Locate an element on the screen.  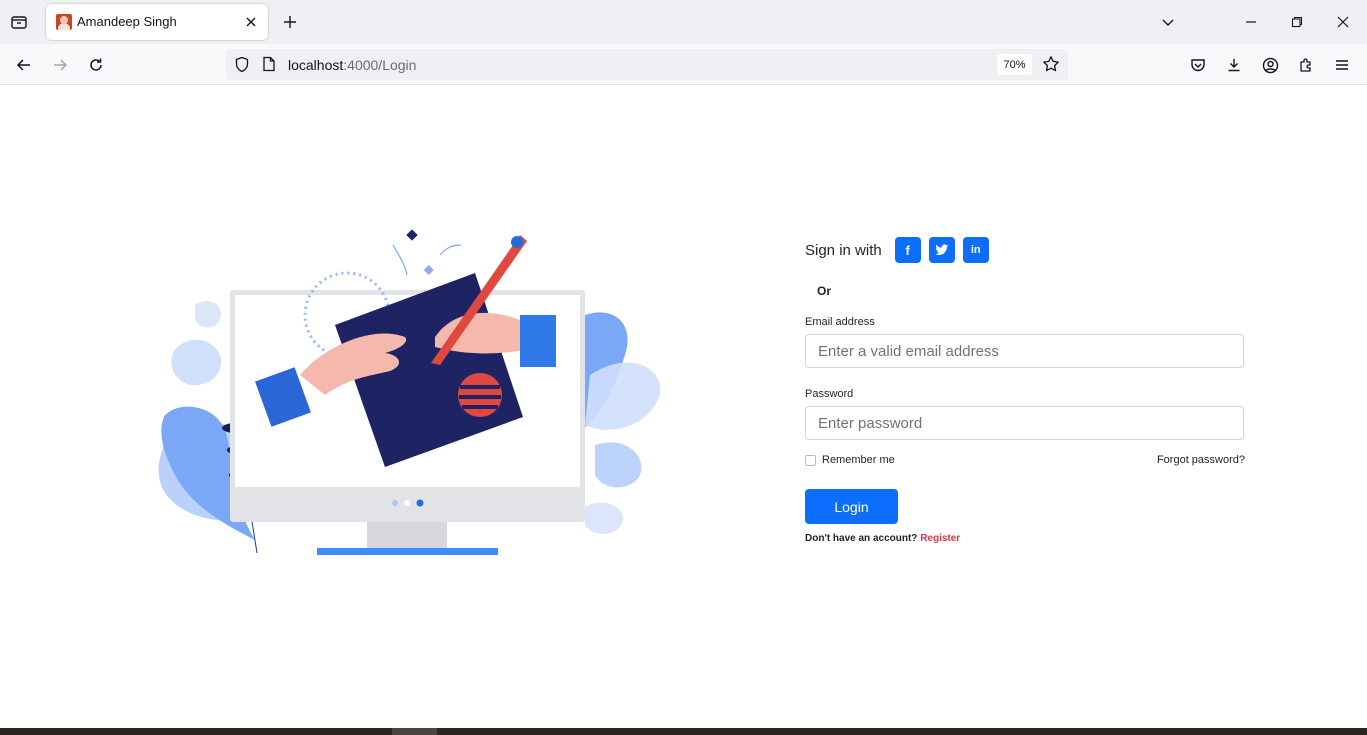
remember-me-label: Remember me is located at coordinates (858, 460).